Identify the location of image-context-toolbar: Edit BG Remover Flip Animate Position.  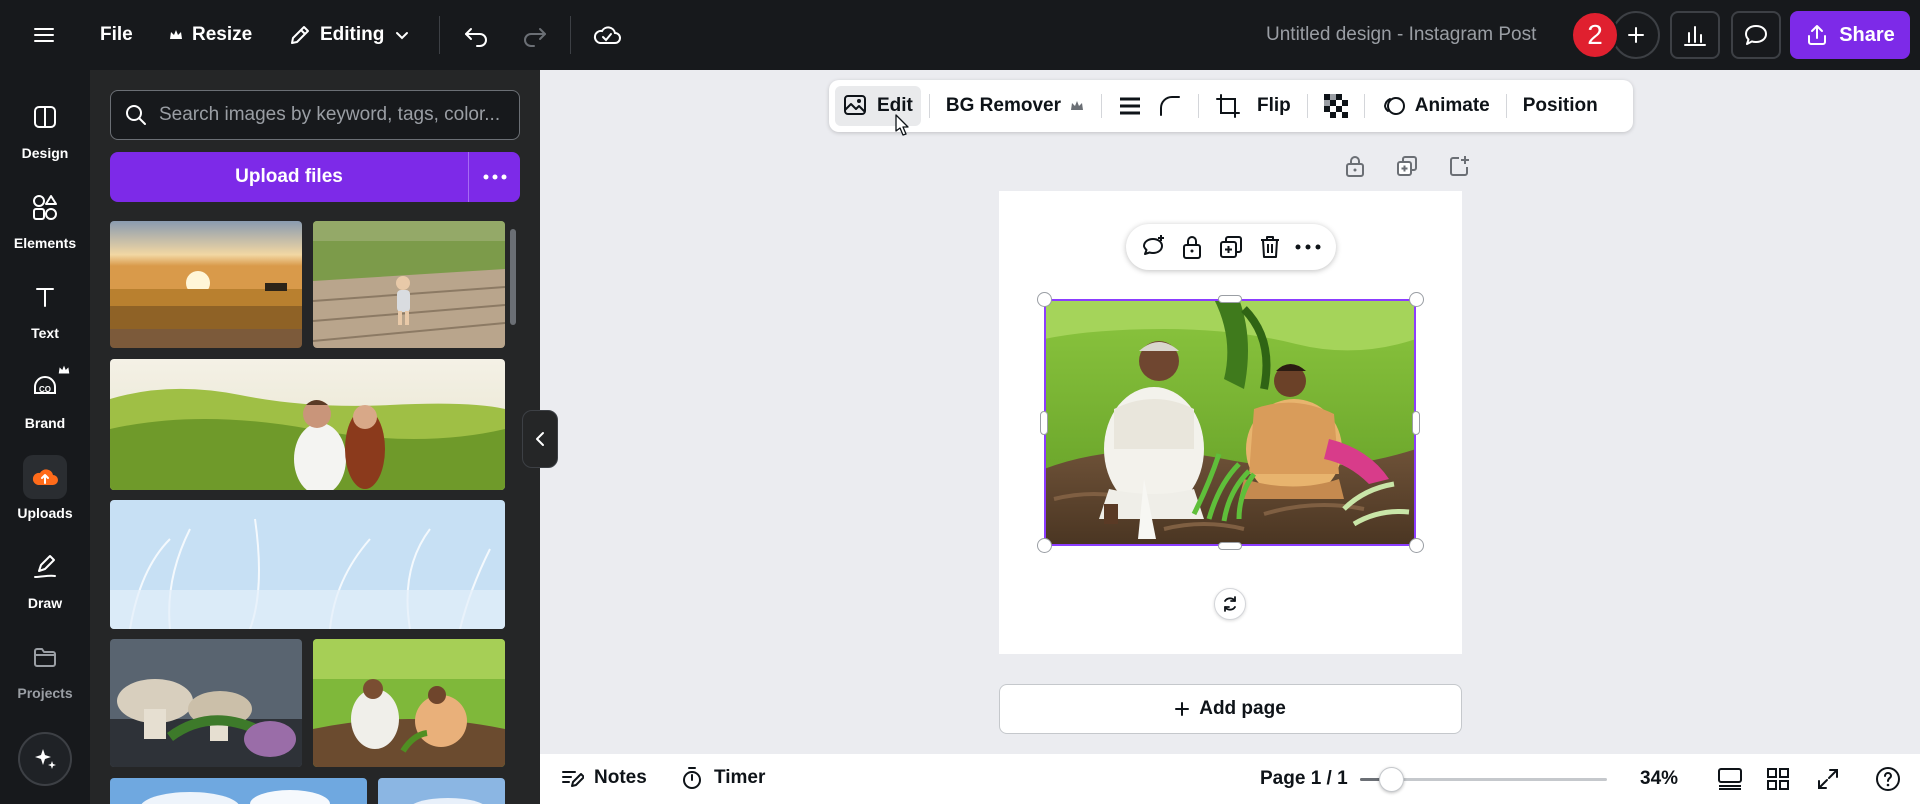
(1231, 106).